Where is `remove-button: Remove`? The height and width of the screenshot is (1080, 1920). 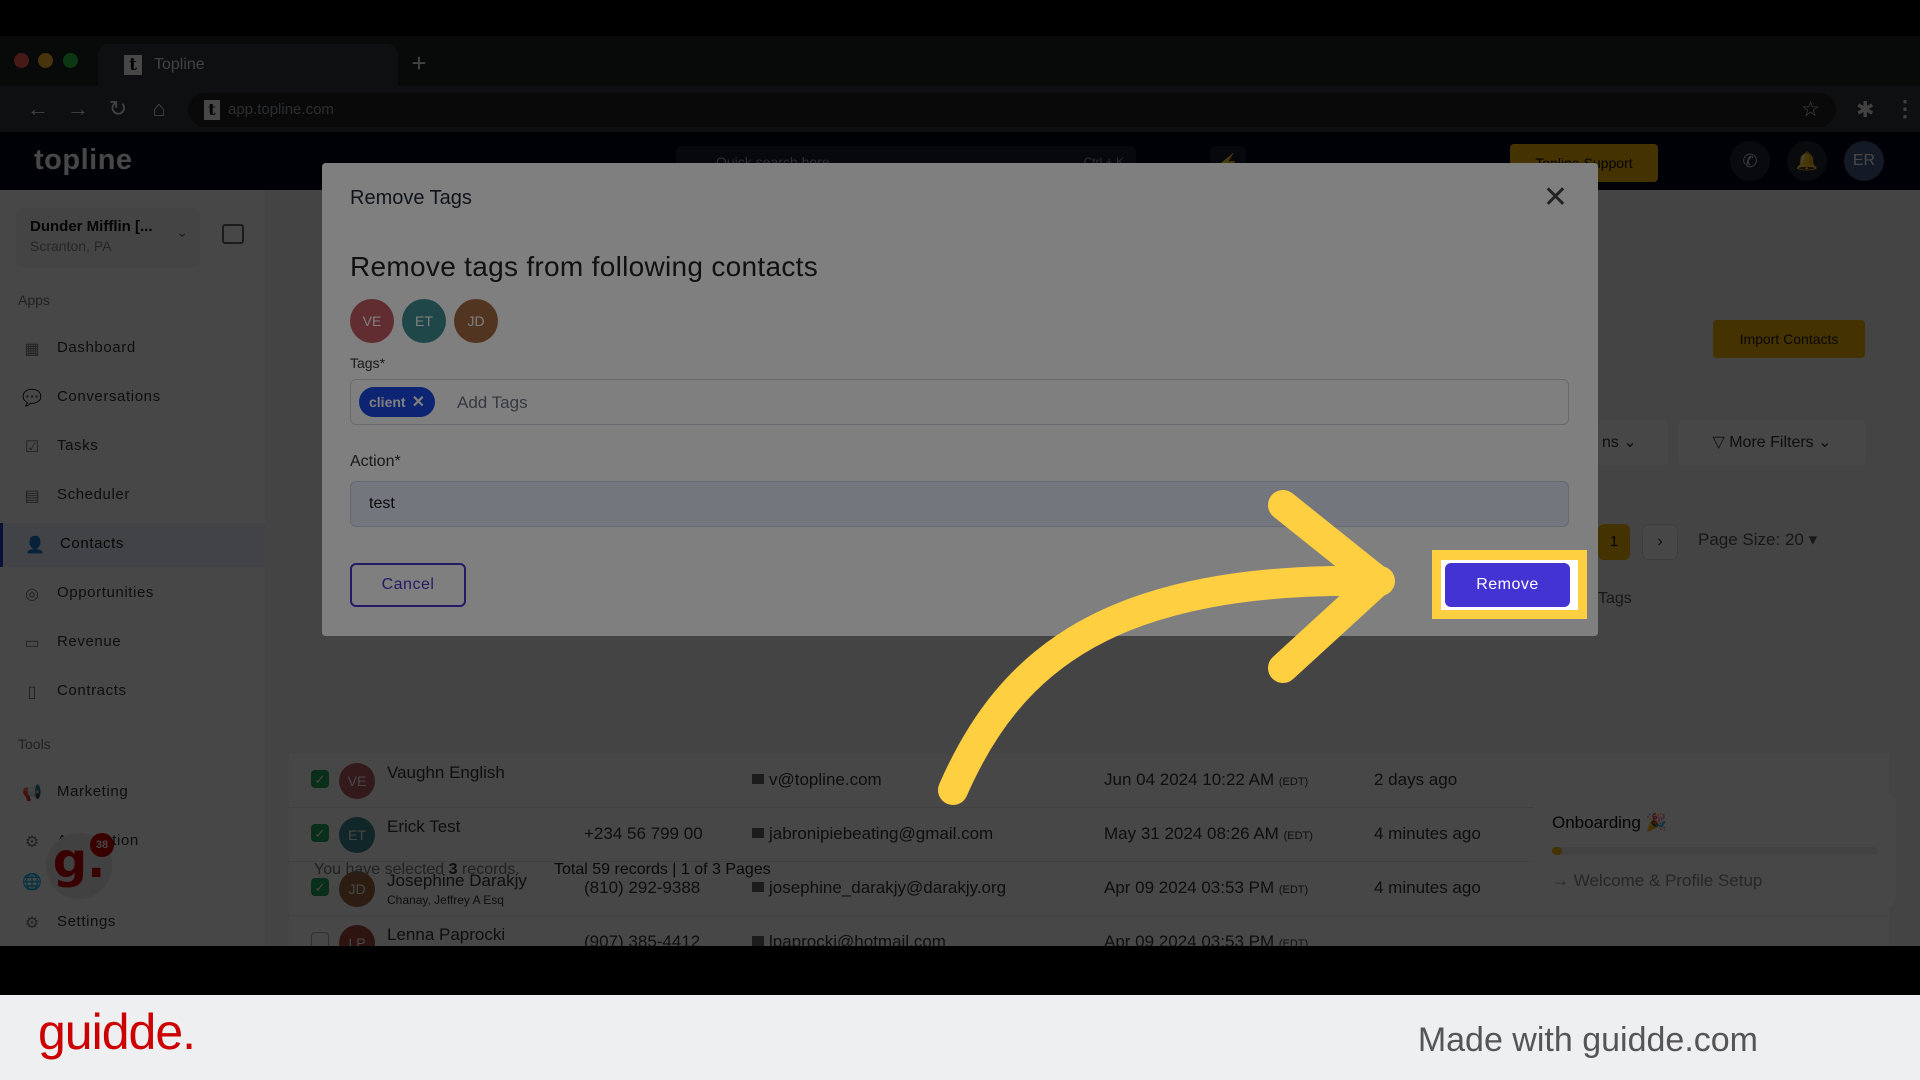 remove-button: Remove is located at coordinates (1507, 585).